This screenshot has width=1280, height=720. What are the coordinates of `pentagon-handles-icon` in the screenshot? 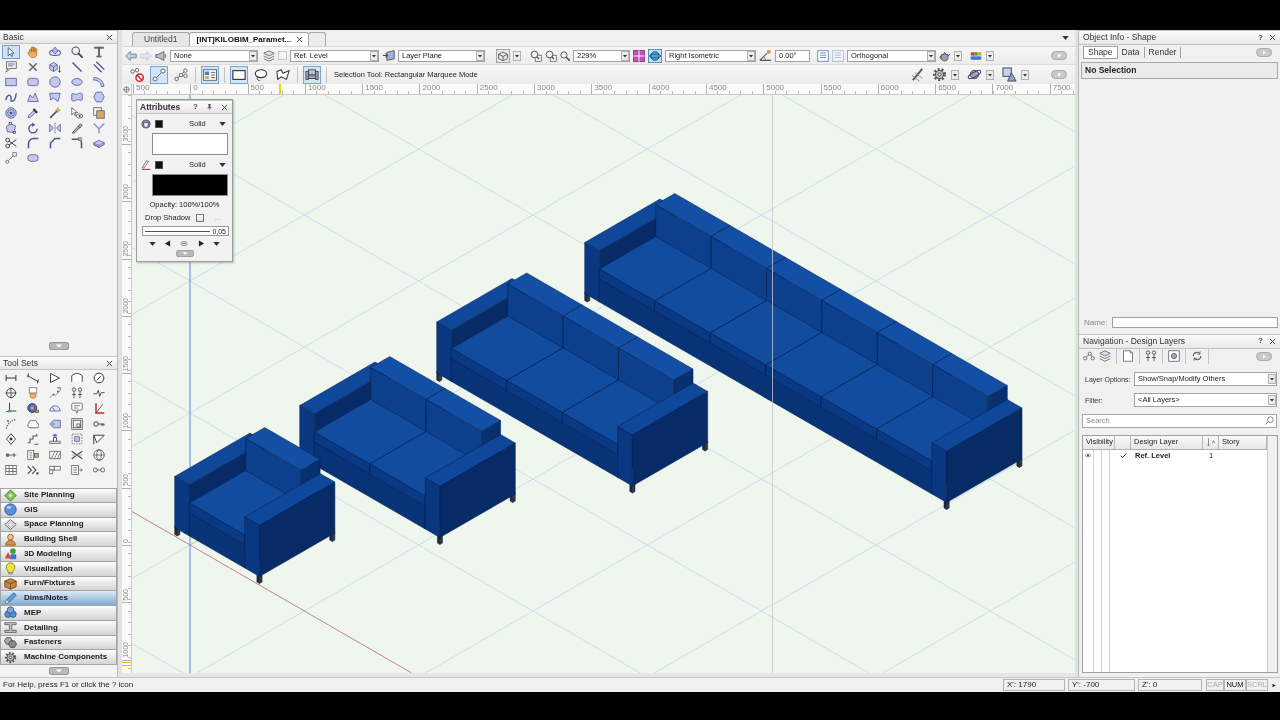 It's located at (11, 127).